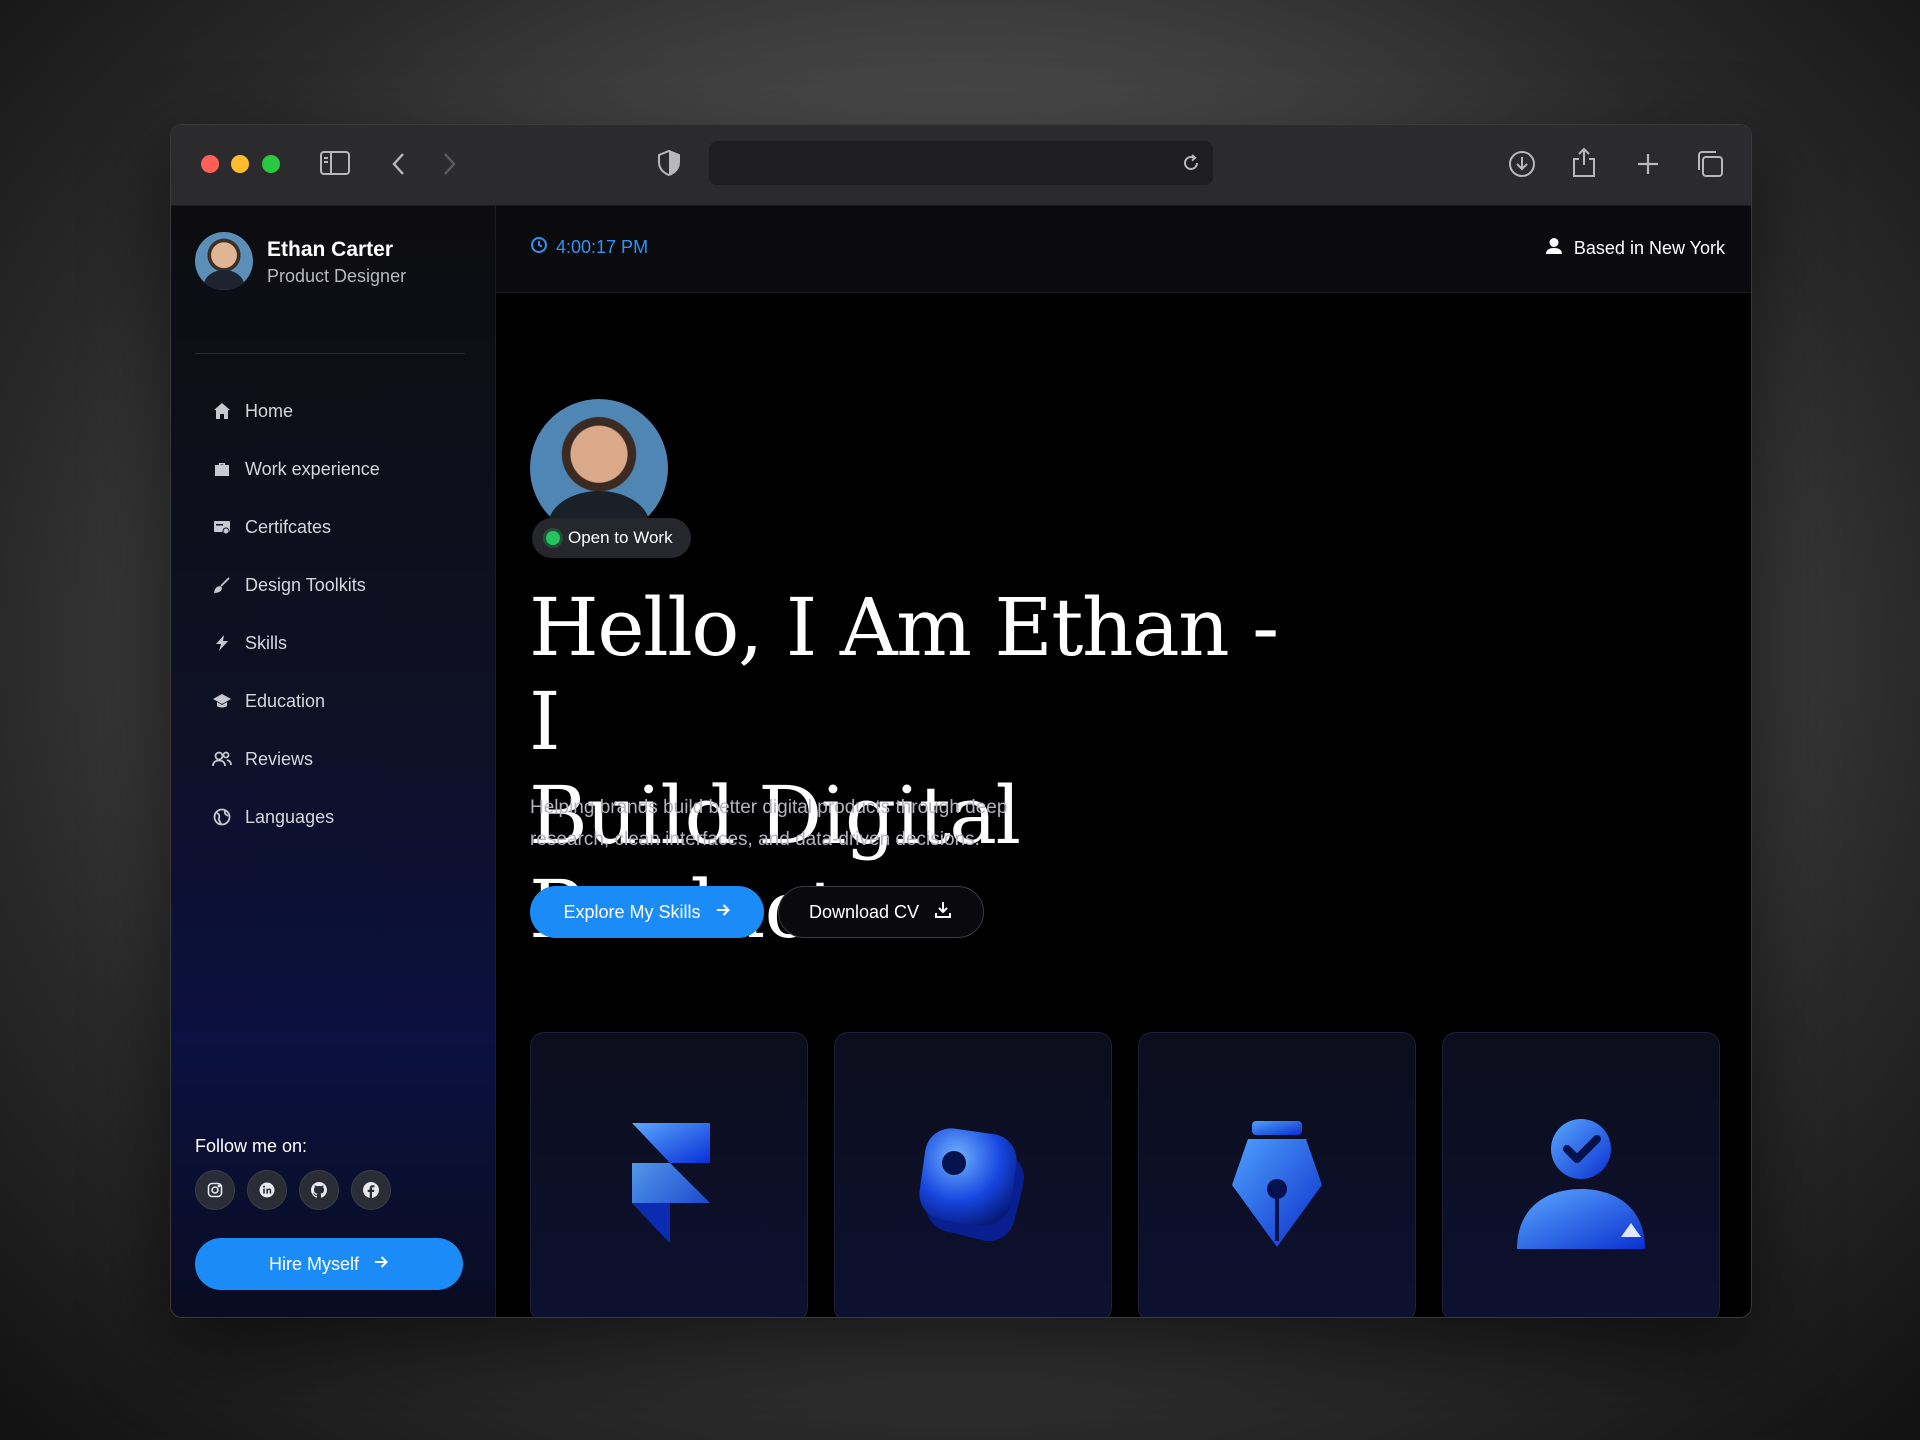 Image resolution: width=1920 pixels, height=1440 pixels. I want to click on new-tab-icon, so click(1648, 164).